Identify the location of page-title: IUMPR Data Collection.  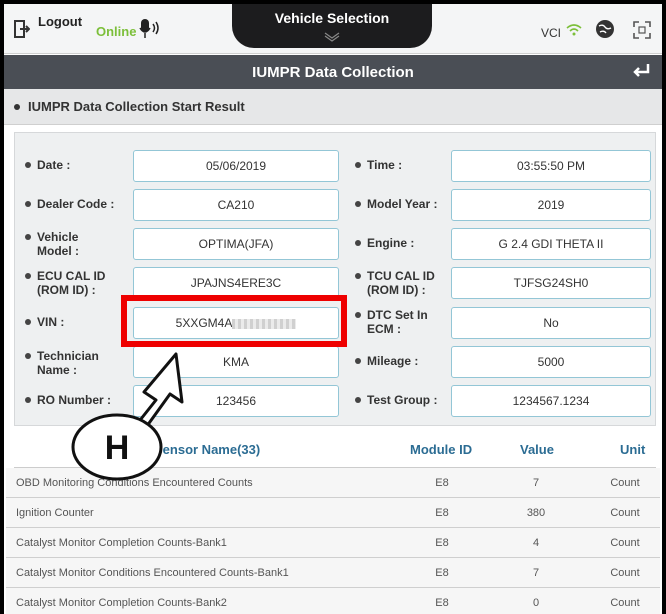
(333, 72).